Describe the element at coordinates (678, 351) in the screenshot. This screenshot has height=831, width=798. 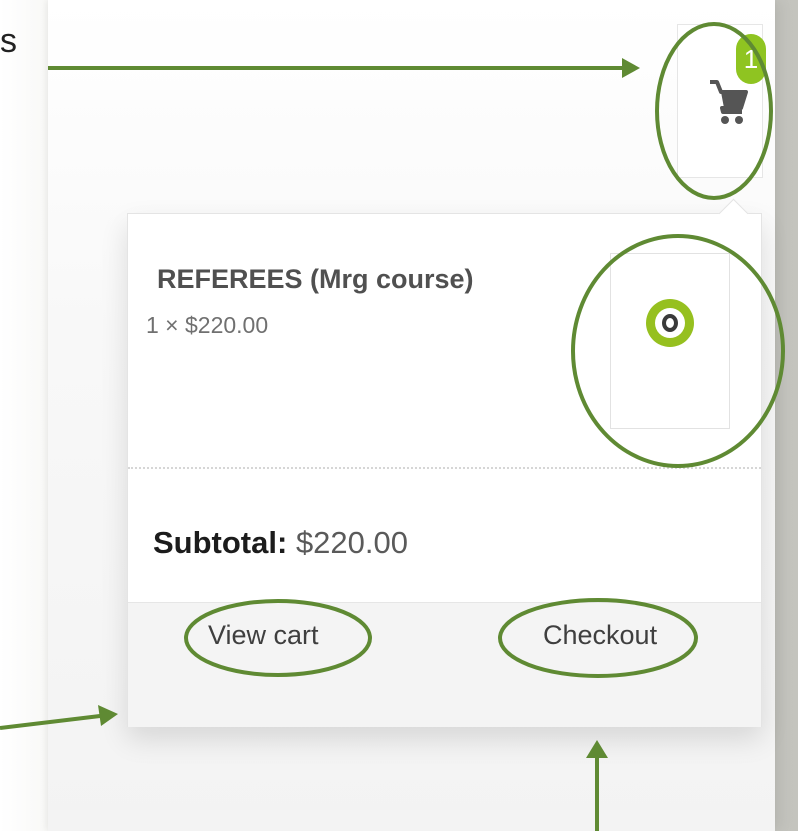
I see `annotation-circle-thumbnail` at that location.